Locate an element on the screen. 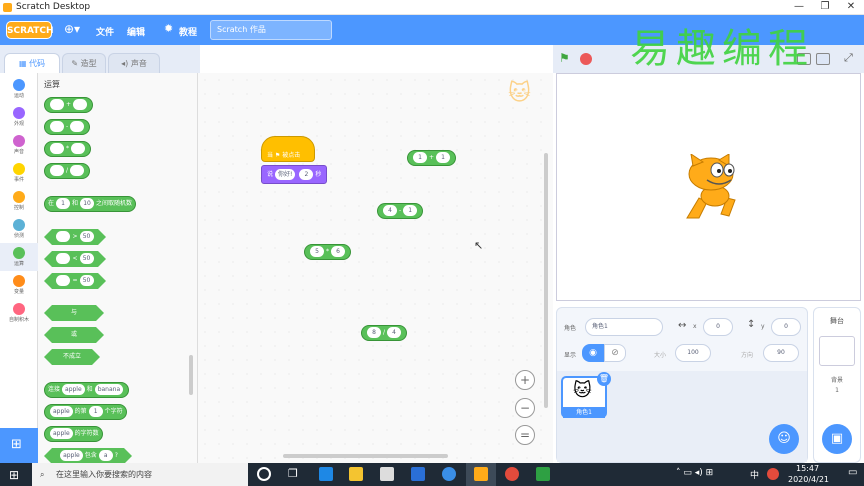  ie-icon is located at coordinates (449, 474).